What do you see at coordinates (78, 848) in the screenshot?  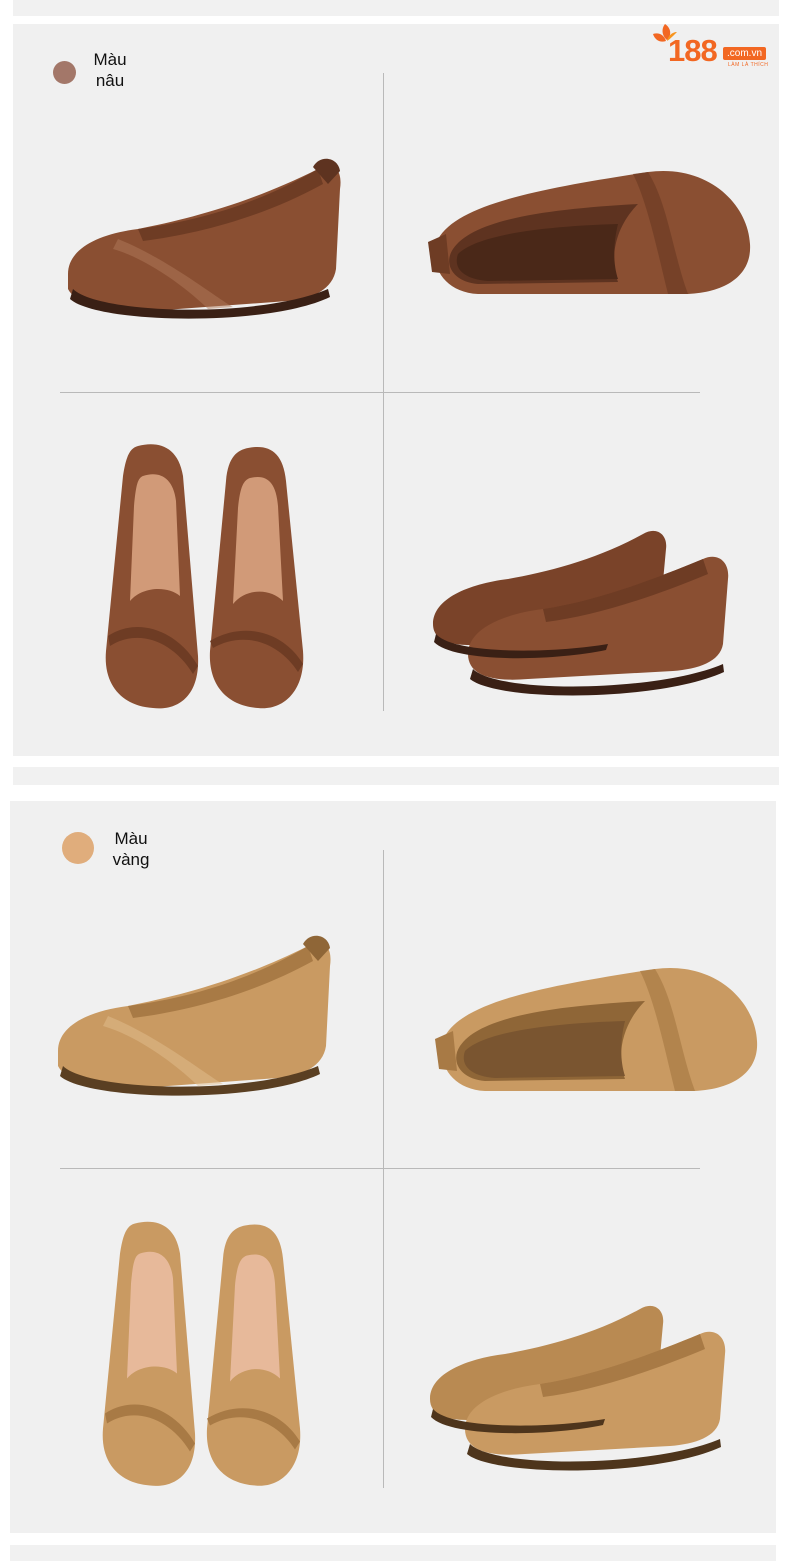 I see `color-swatch-tan` at bounding box center [78, 848].